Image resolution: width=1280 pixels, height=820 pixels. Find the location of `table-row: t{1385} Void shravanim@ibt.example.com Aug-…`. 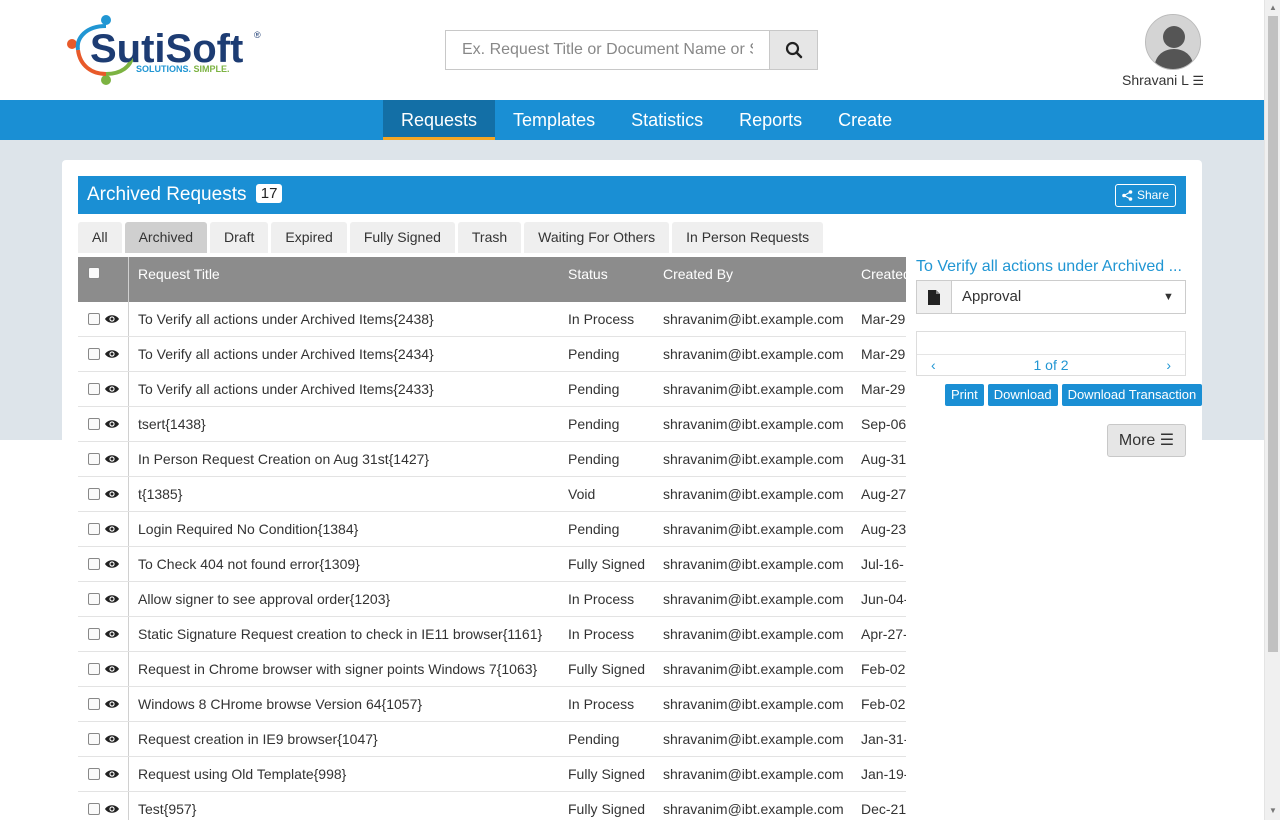

table-row: t{1385} Void shravanim@ibt.example.com Aug-… is located at coordinates (492, 494).